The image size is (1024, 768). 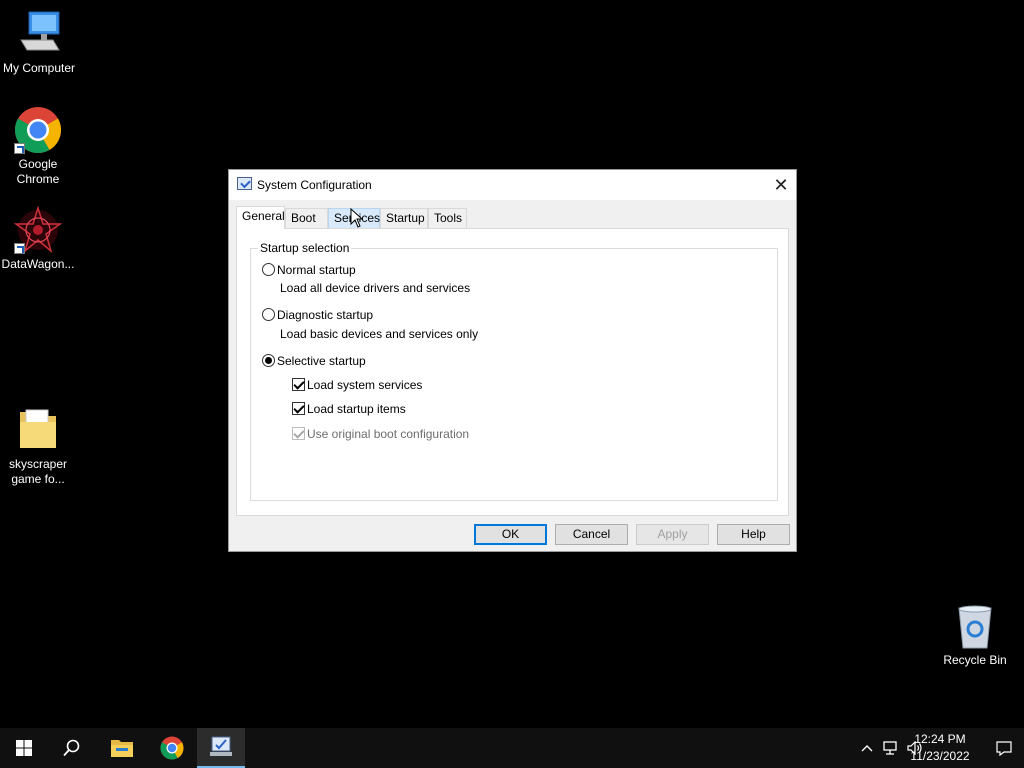 What do you see at coordinates (268, 360) in the screenshot?
I see `selective-startup-radio` at bounding box center [268, 360].